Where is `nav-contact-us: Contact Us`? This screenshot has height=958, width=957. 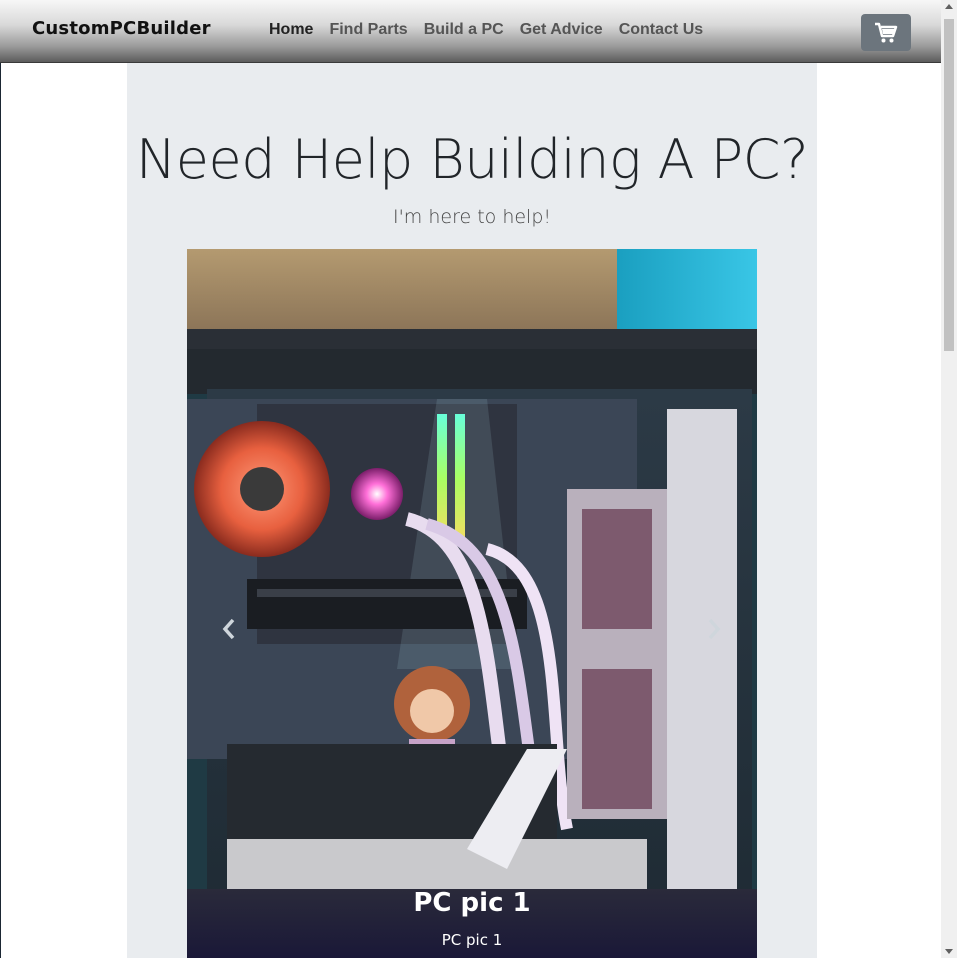
nav-contact-us: Contact Us is located at coordinates (661, 30).